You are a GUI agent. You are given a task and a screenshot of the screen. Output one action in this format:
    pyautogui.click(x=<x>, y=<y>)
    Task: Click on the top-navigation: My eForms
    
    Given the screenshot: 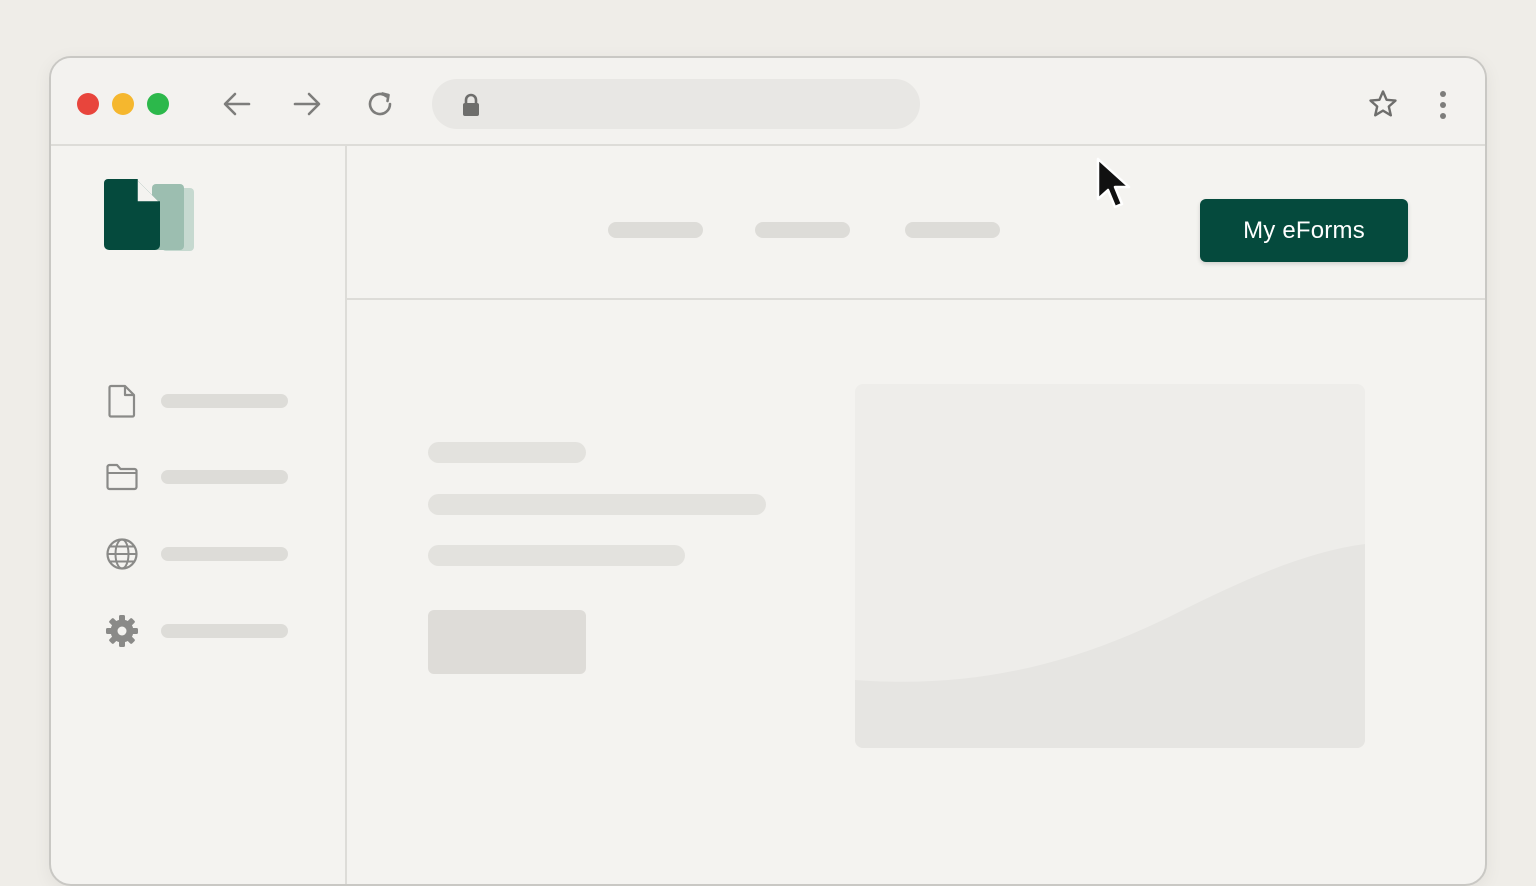 What is the action you would take?
    pyautogui.click(x=916, y=223)
    